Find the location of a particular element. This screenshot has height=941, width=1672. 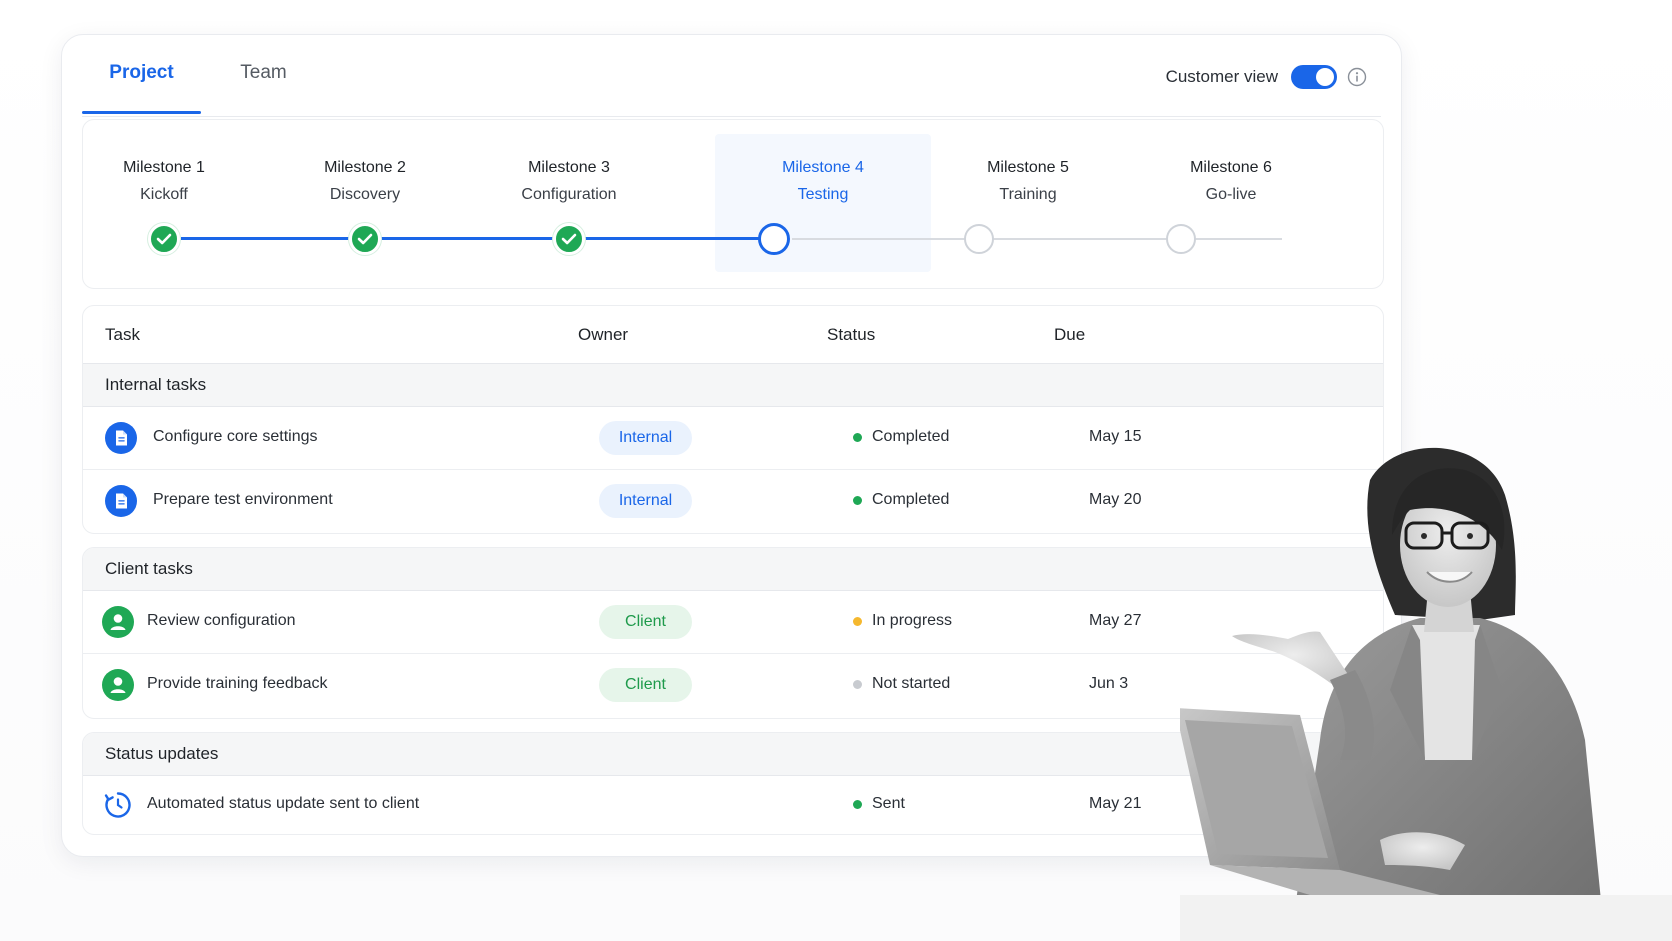

milestone-subtitle: Go-live is located at coordinates (1231, 194).